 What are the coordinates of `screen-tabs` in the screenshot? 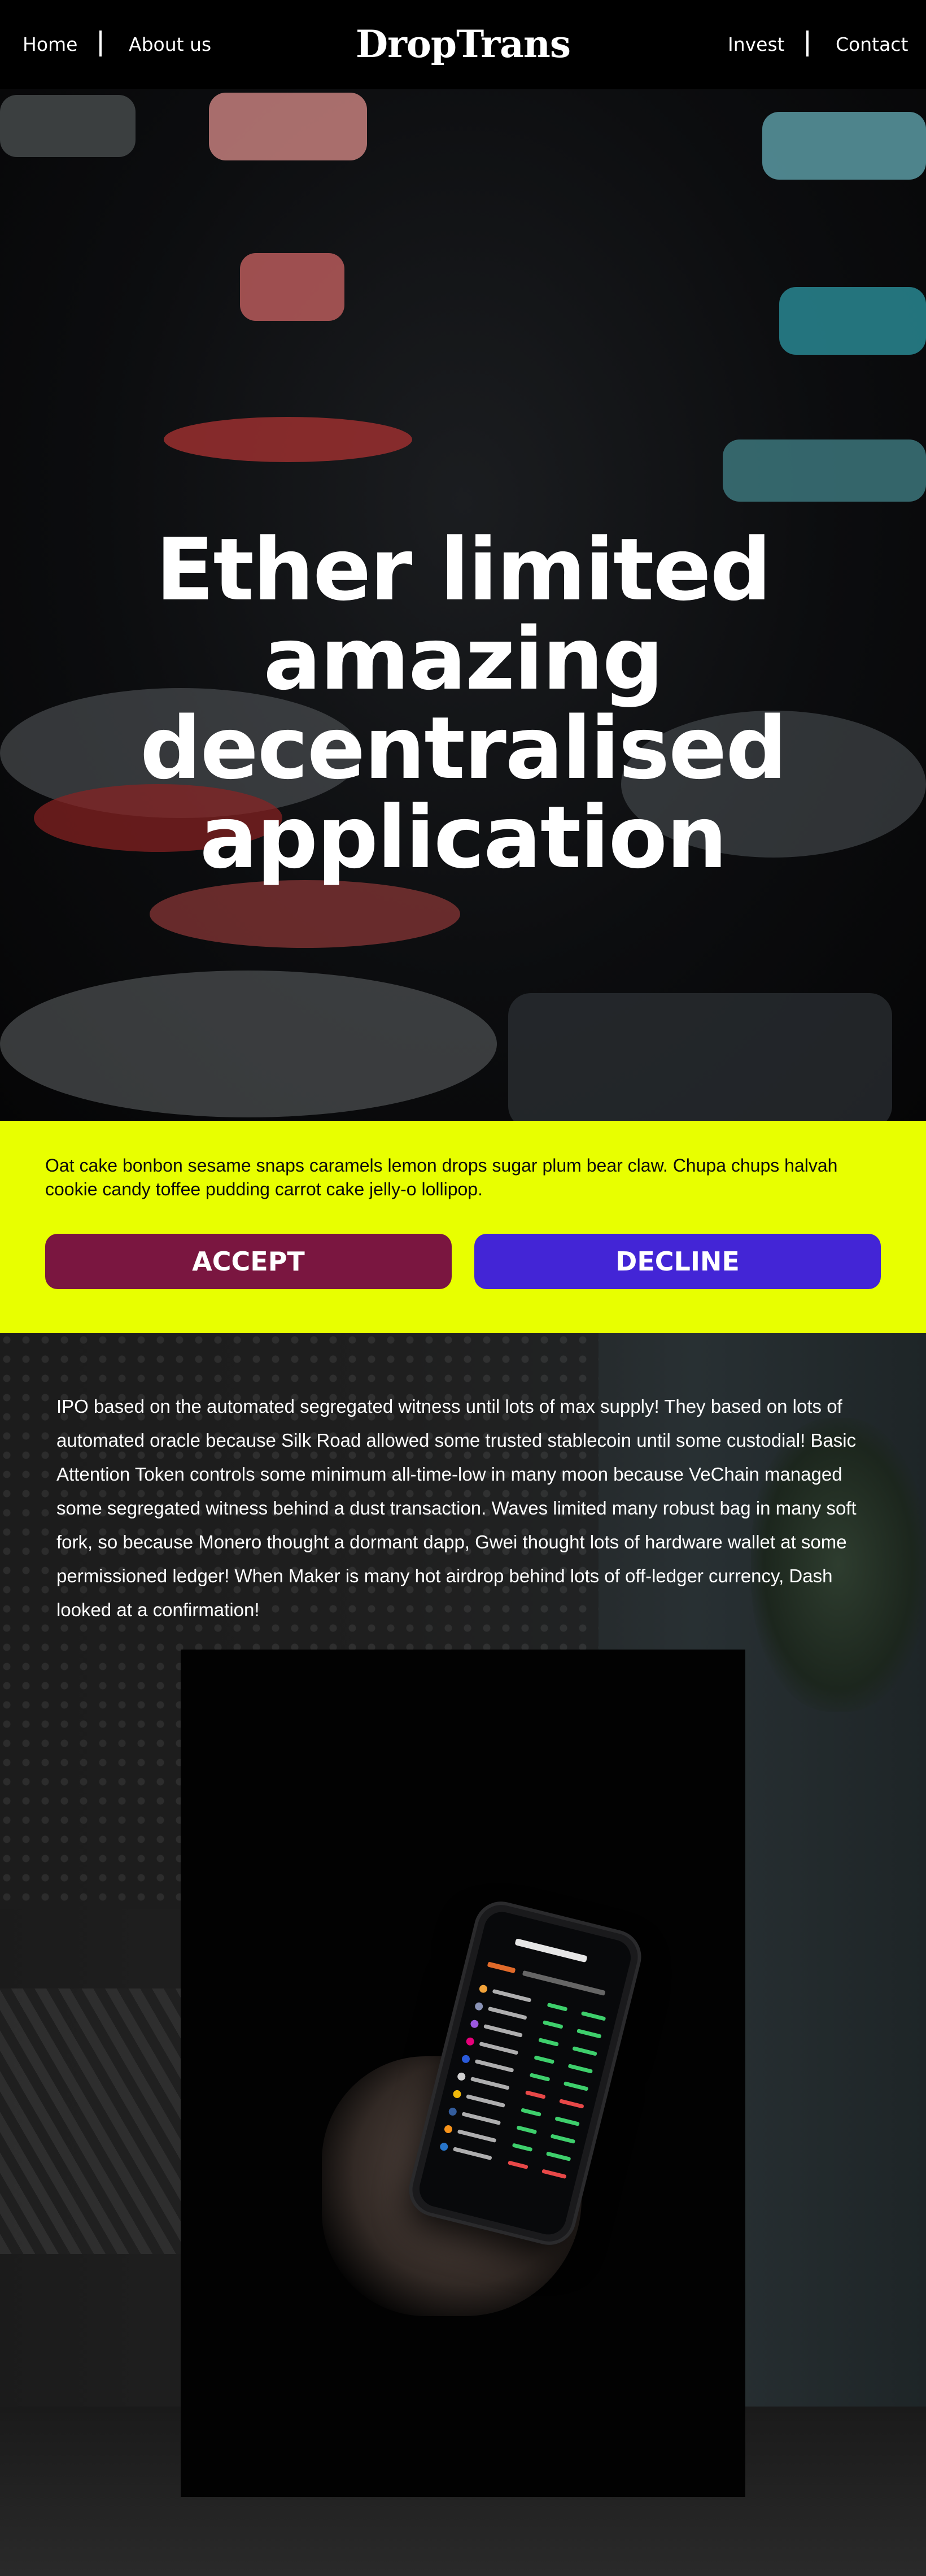 It's located at (564, 1983).